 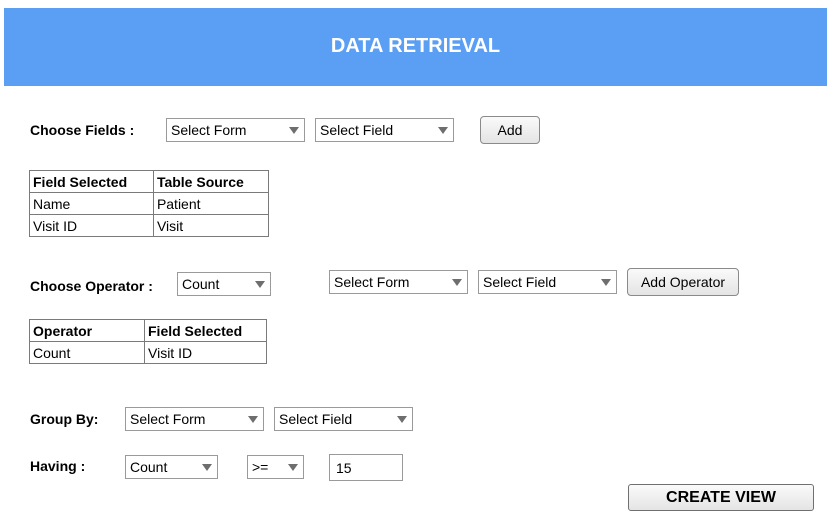 I want to click on table-row: Count Visit ID, so click(x=148, y=352).